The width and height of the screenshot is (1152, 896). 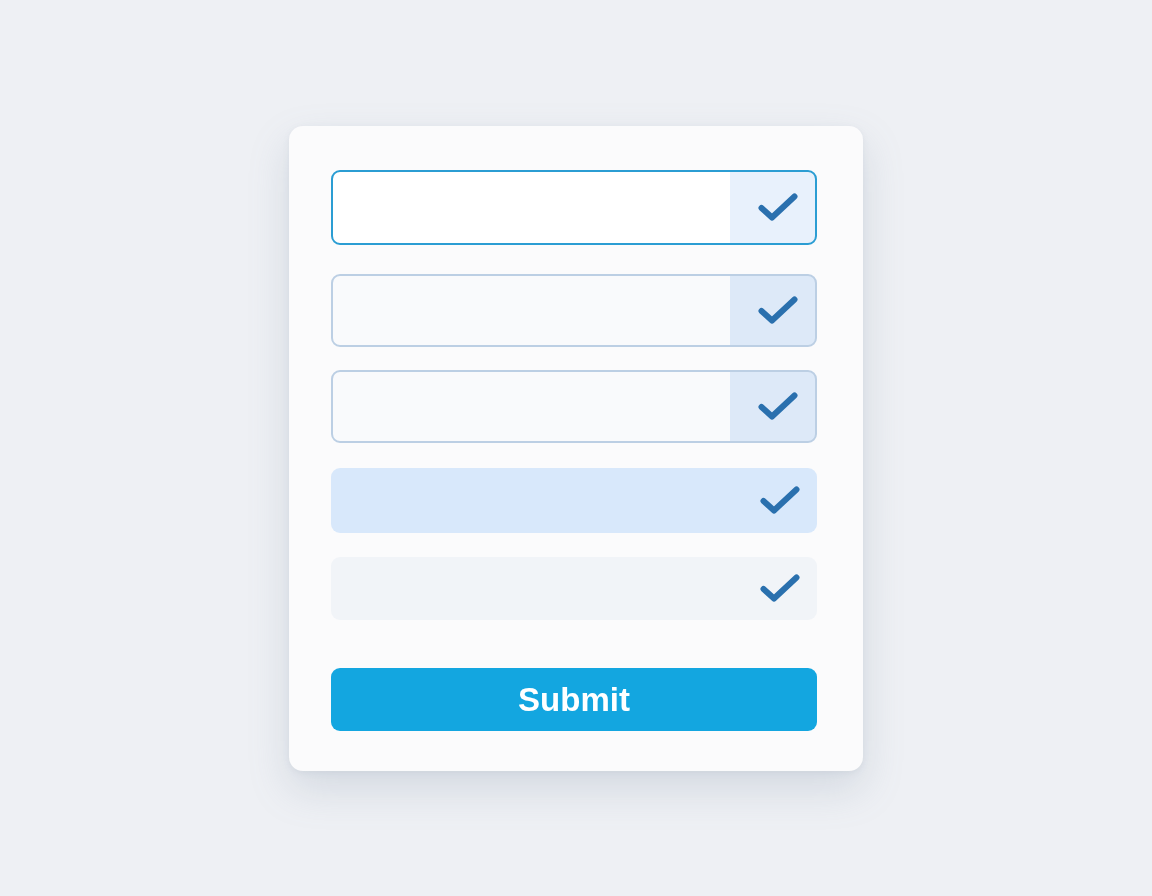 What do you see at coordinates (574, 699) in the screenshot?
I see `submit-button: Submit` at bounding box center [574, 699].